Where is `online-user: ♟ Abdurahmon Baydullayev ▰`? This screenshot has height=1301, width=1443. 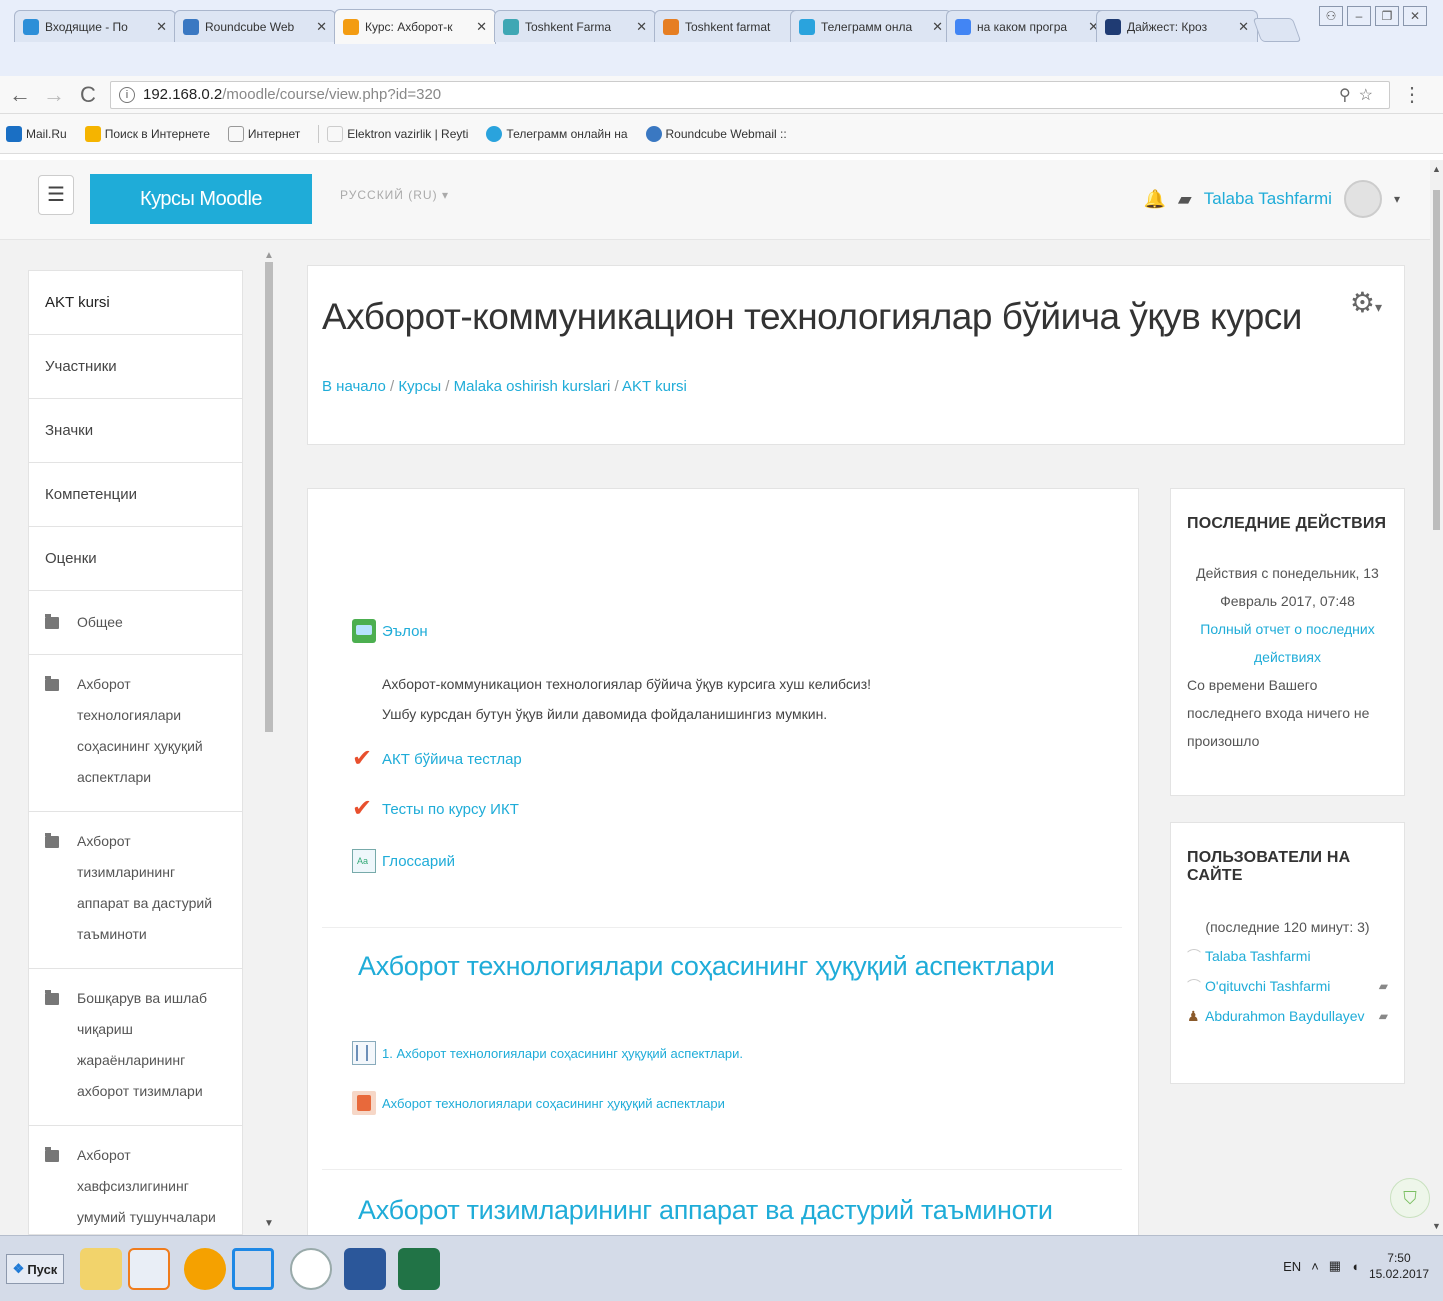 online-user: ♟ Abdurahmon Baydullayev ▰ is located at coordinates (1287, 1016).